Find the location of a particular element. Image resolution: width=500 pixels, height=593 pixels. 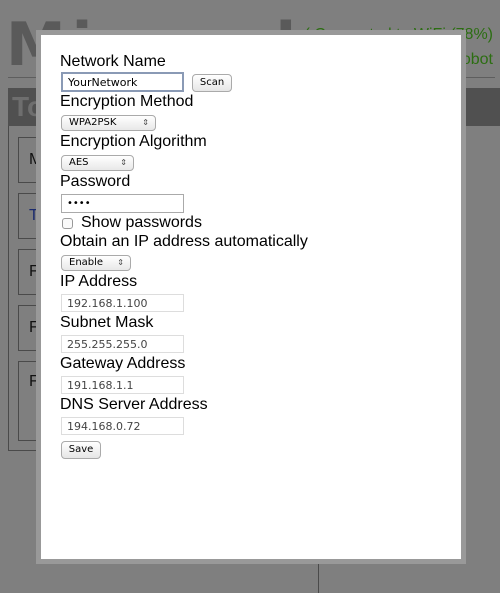

show-passwords-checkbox is located at coordinates (67, 223).